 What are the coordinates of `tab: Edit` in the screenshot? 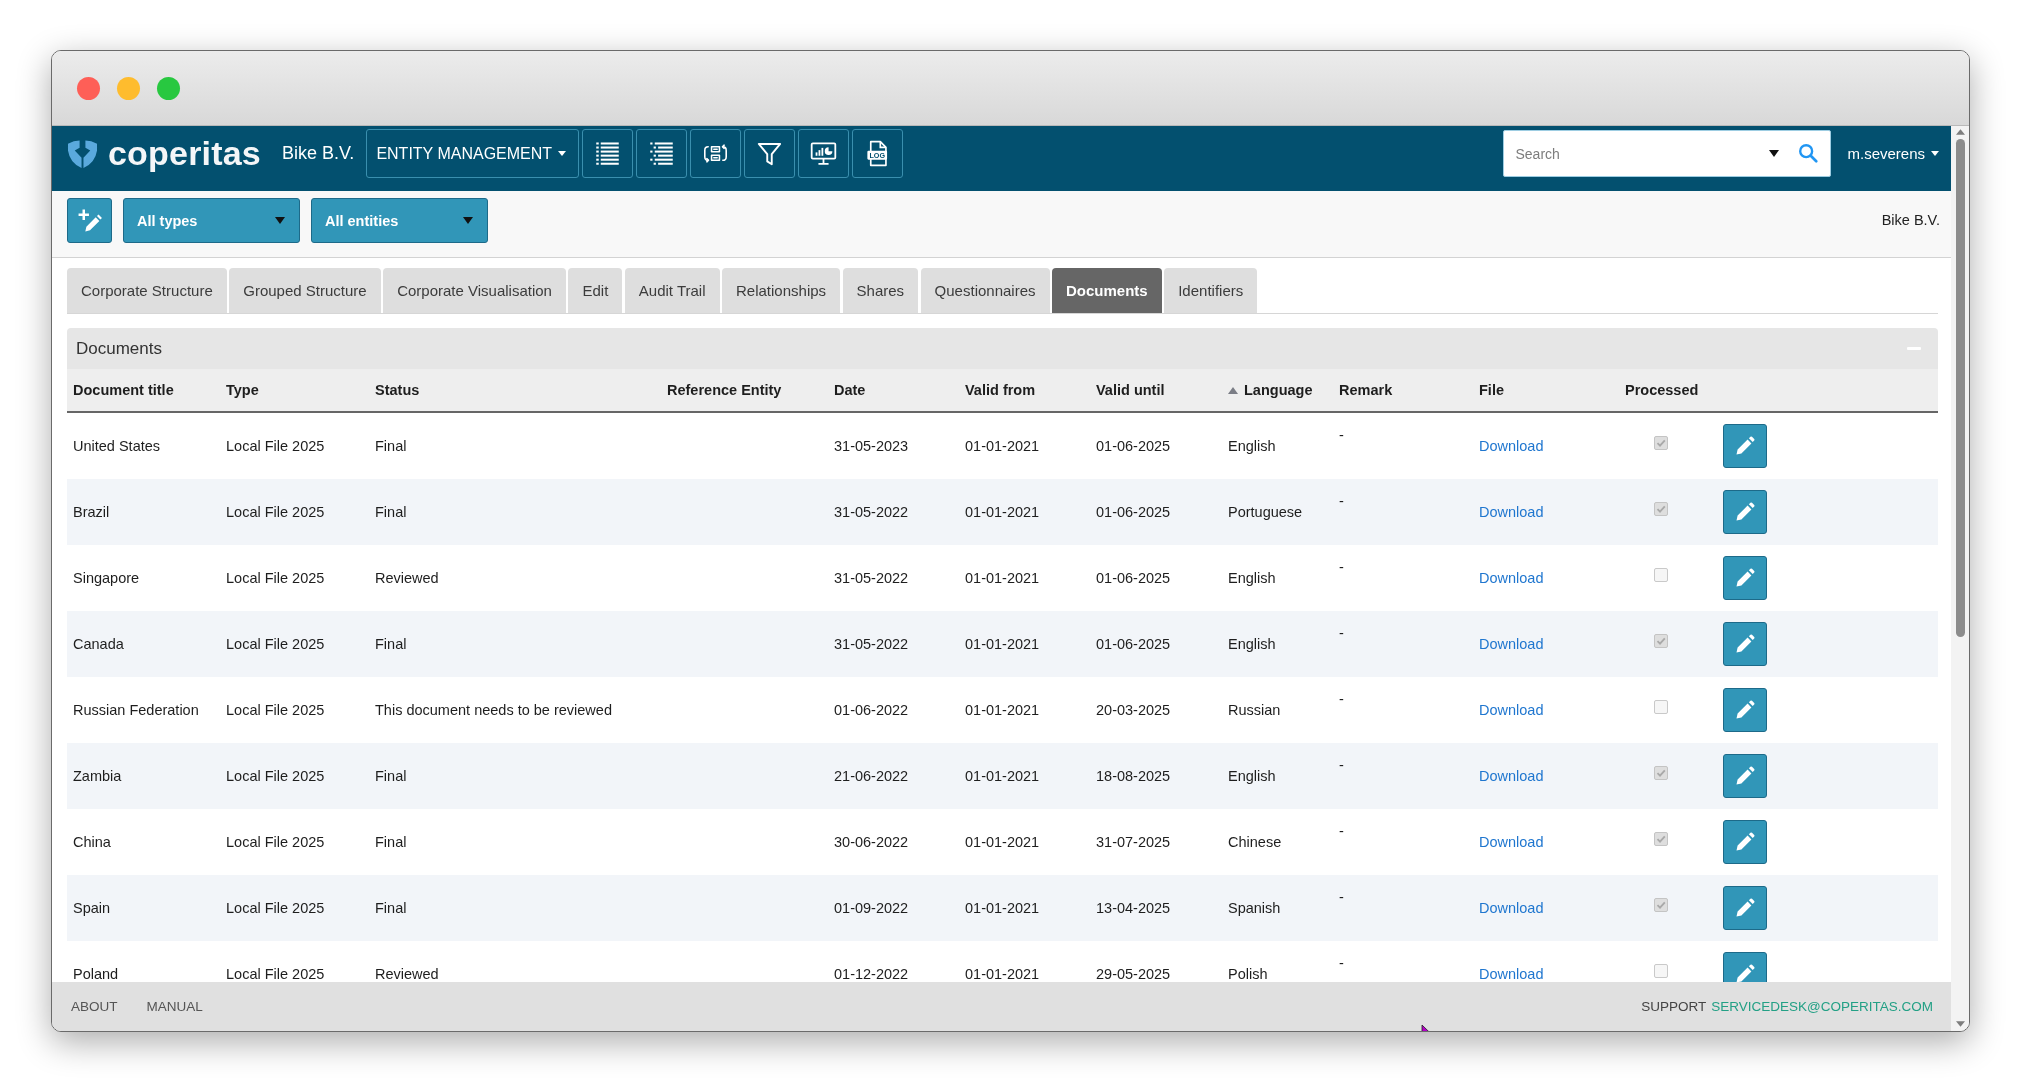 It's located at (595, 290).